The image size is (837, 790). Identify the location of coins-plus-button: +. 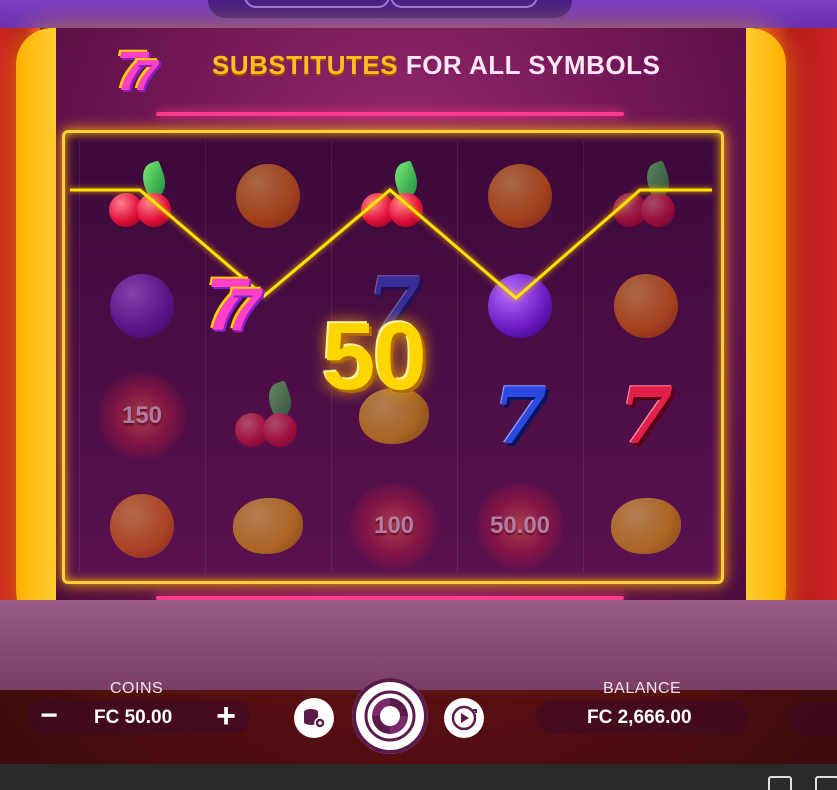
(226, 716).